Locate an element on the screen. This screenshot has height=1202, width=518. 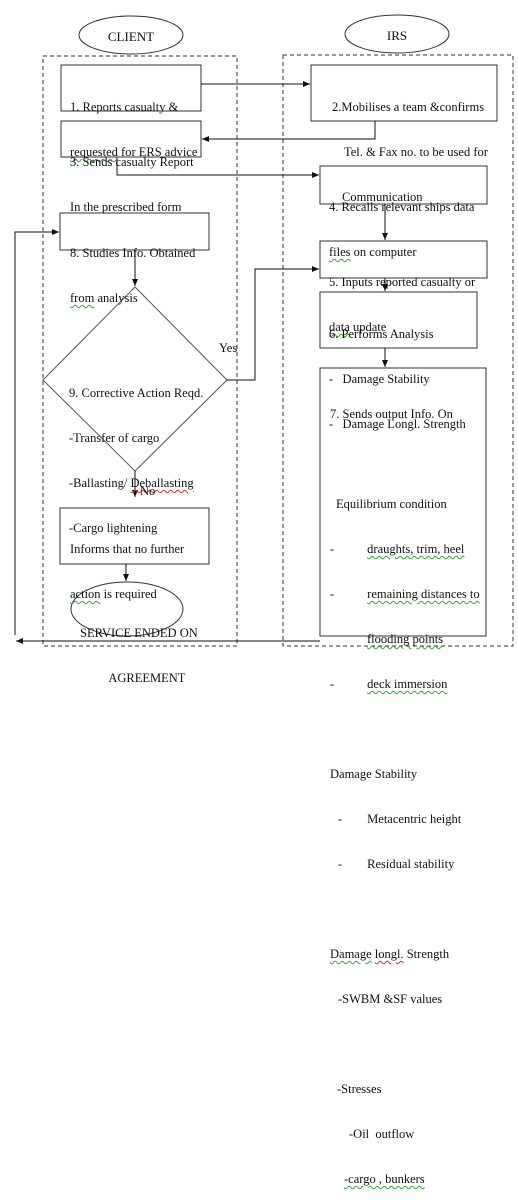
node-7-item-text: Metacentric height is located at coordinates (414, 819).